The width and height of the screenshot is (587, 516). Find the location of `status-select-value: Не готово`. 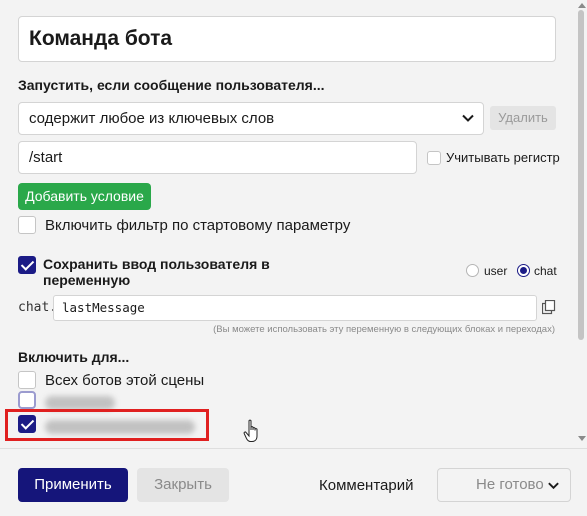

status-select-value: Не готово is located at coordinates (510, 484).